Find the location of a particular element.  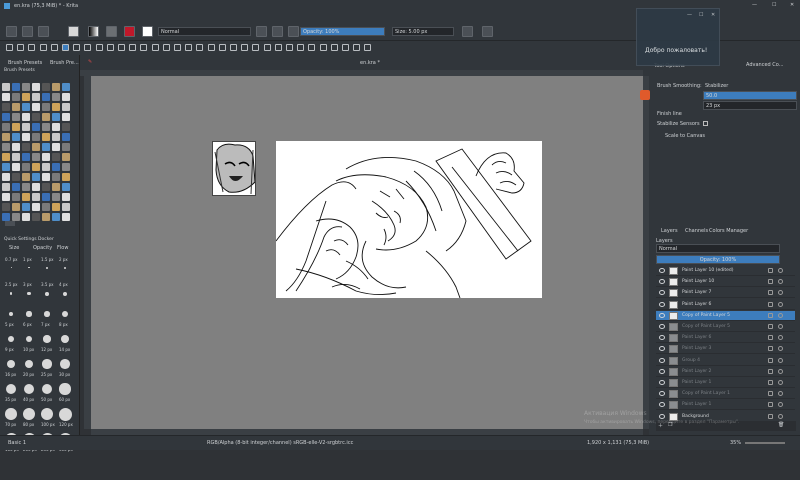

brush-size-option: 12 px is located at coordinates (47, 342).